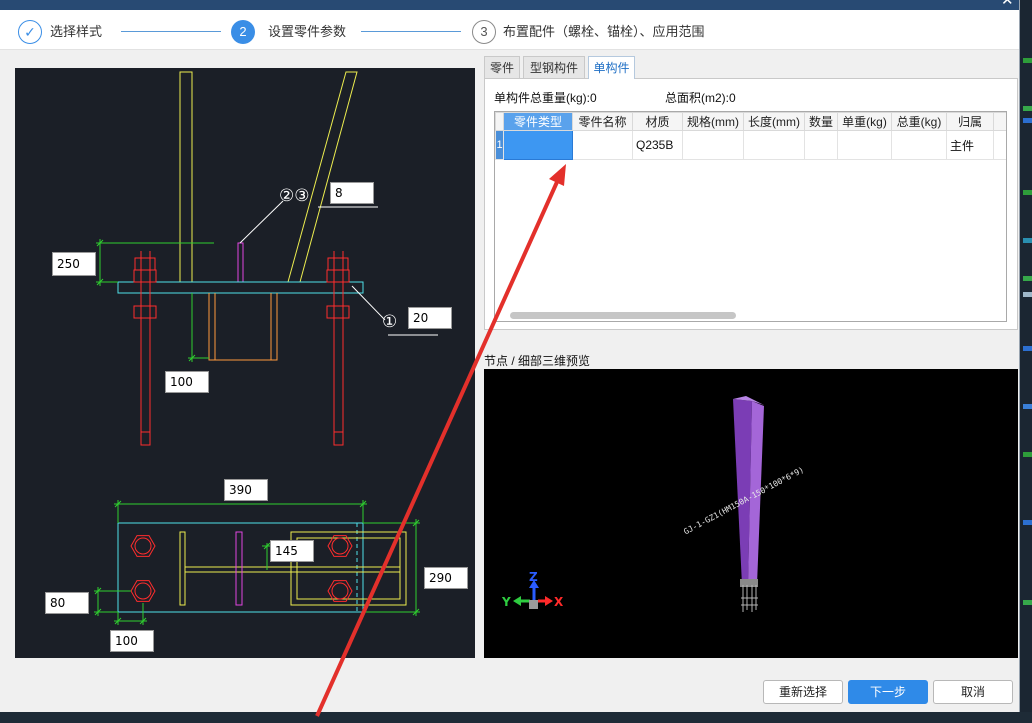 Image resolution: width=1032 pixels, height=723 pixels. What do you see at coordinates (532, 589) in the screenshot?
I see `axis-triad: Z Y X` at bounding box center [532, 589].